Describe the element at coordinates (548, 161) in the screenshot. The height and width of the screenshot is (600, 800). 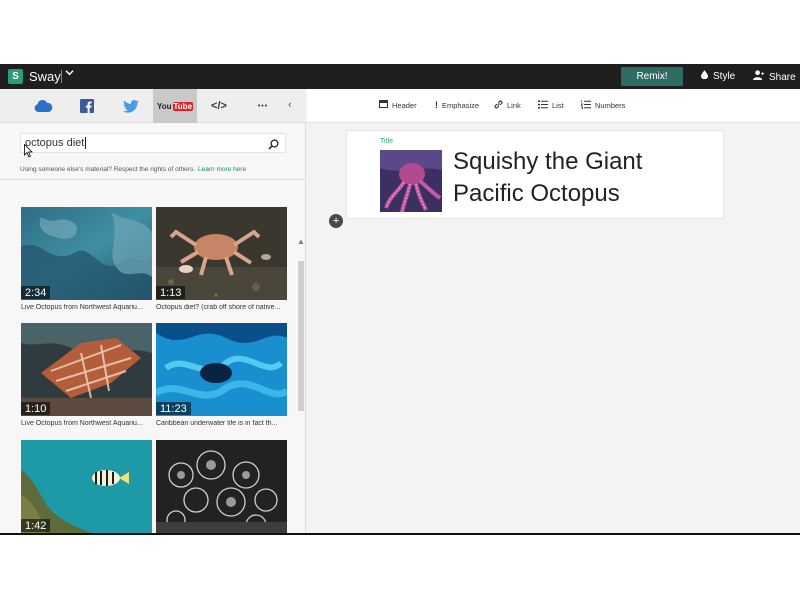
I see `title-line-1: Squishy the Giant` at that location.